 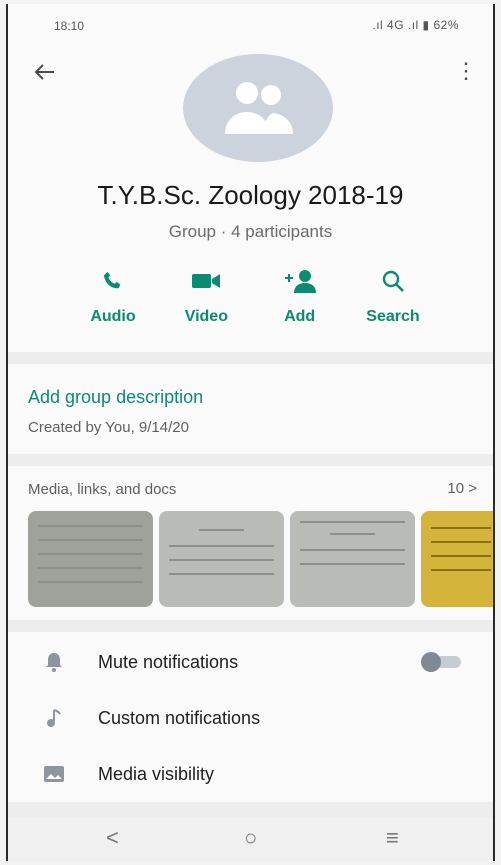 I want to click on music-note-icon, so click(x=54, y=718).